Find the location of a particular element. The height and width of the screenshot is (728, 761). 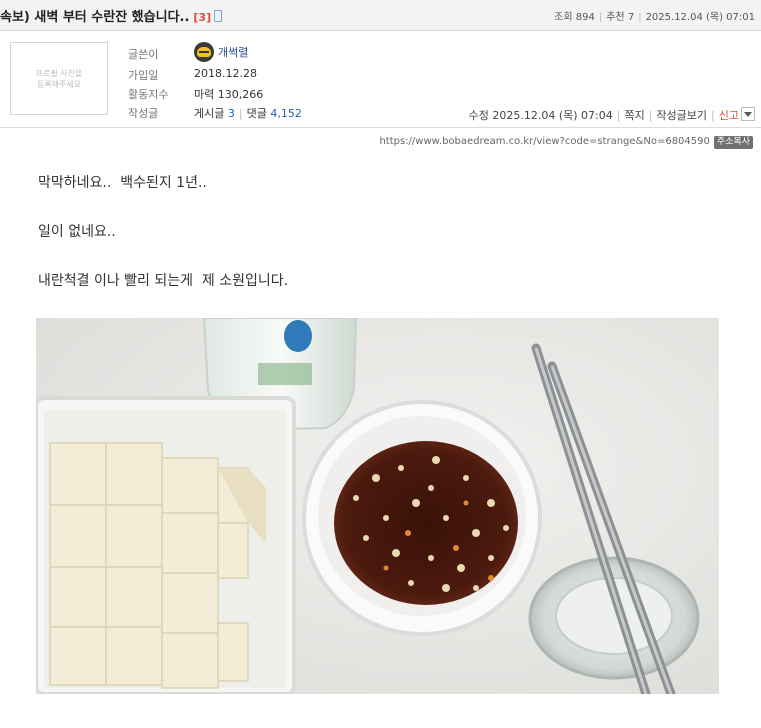

recommend-count: 7 is located at coordinates (631, 17).